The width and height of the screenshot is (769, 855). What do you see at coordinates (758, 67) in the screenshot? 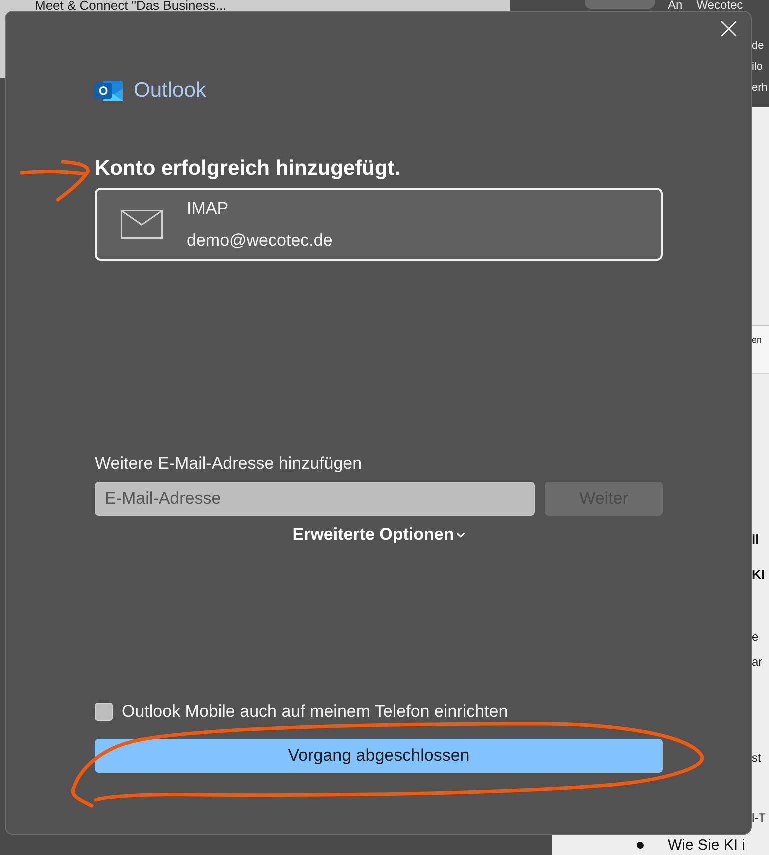
I see `background-text: ilo` at bounding box center [758, 67].